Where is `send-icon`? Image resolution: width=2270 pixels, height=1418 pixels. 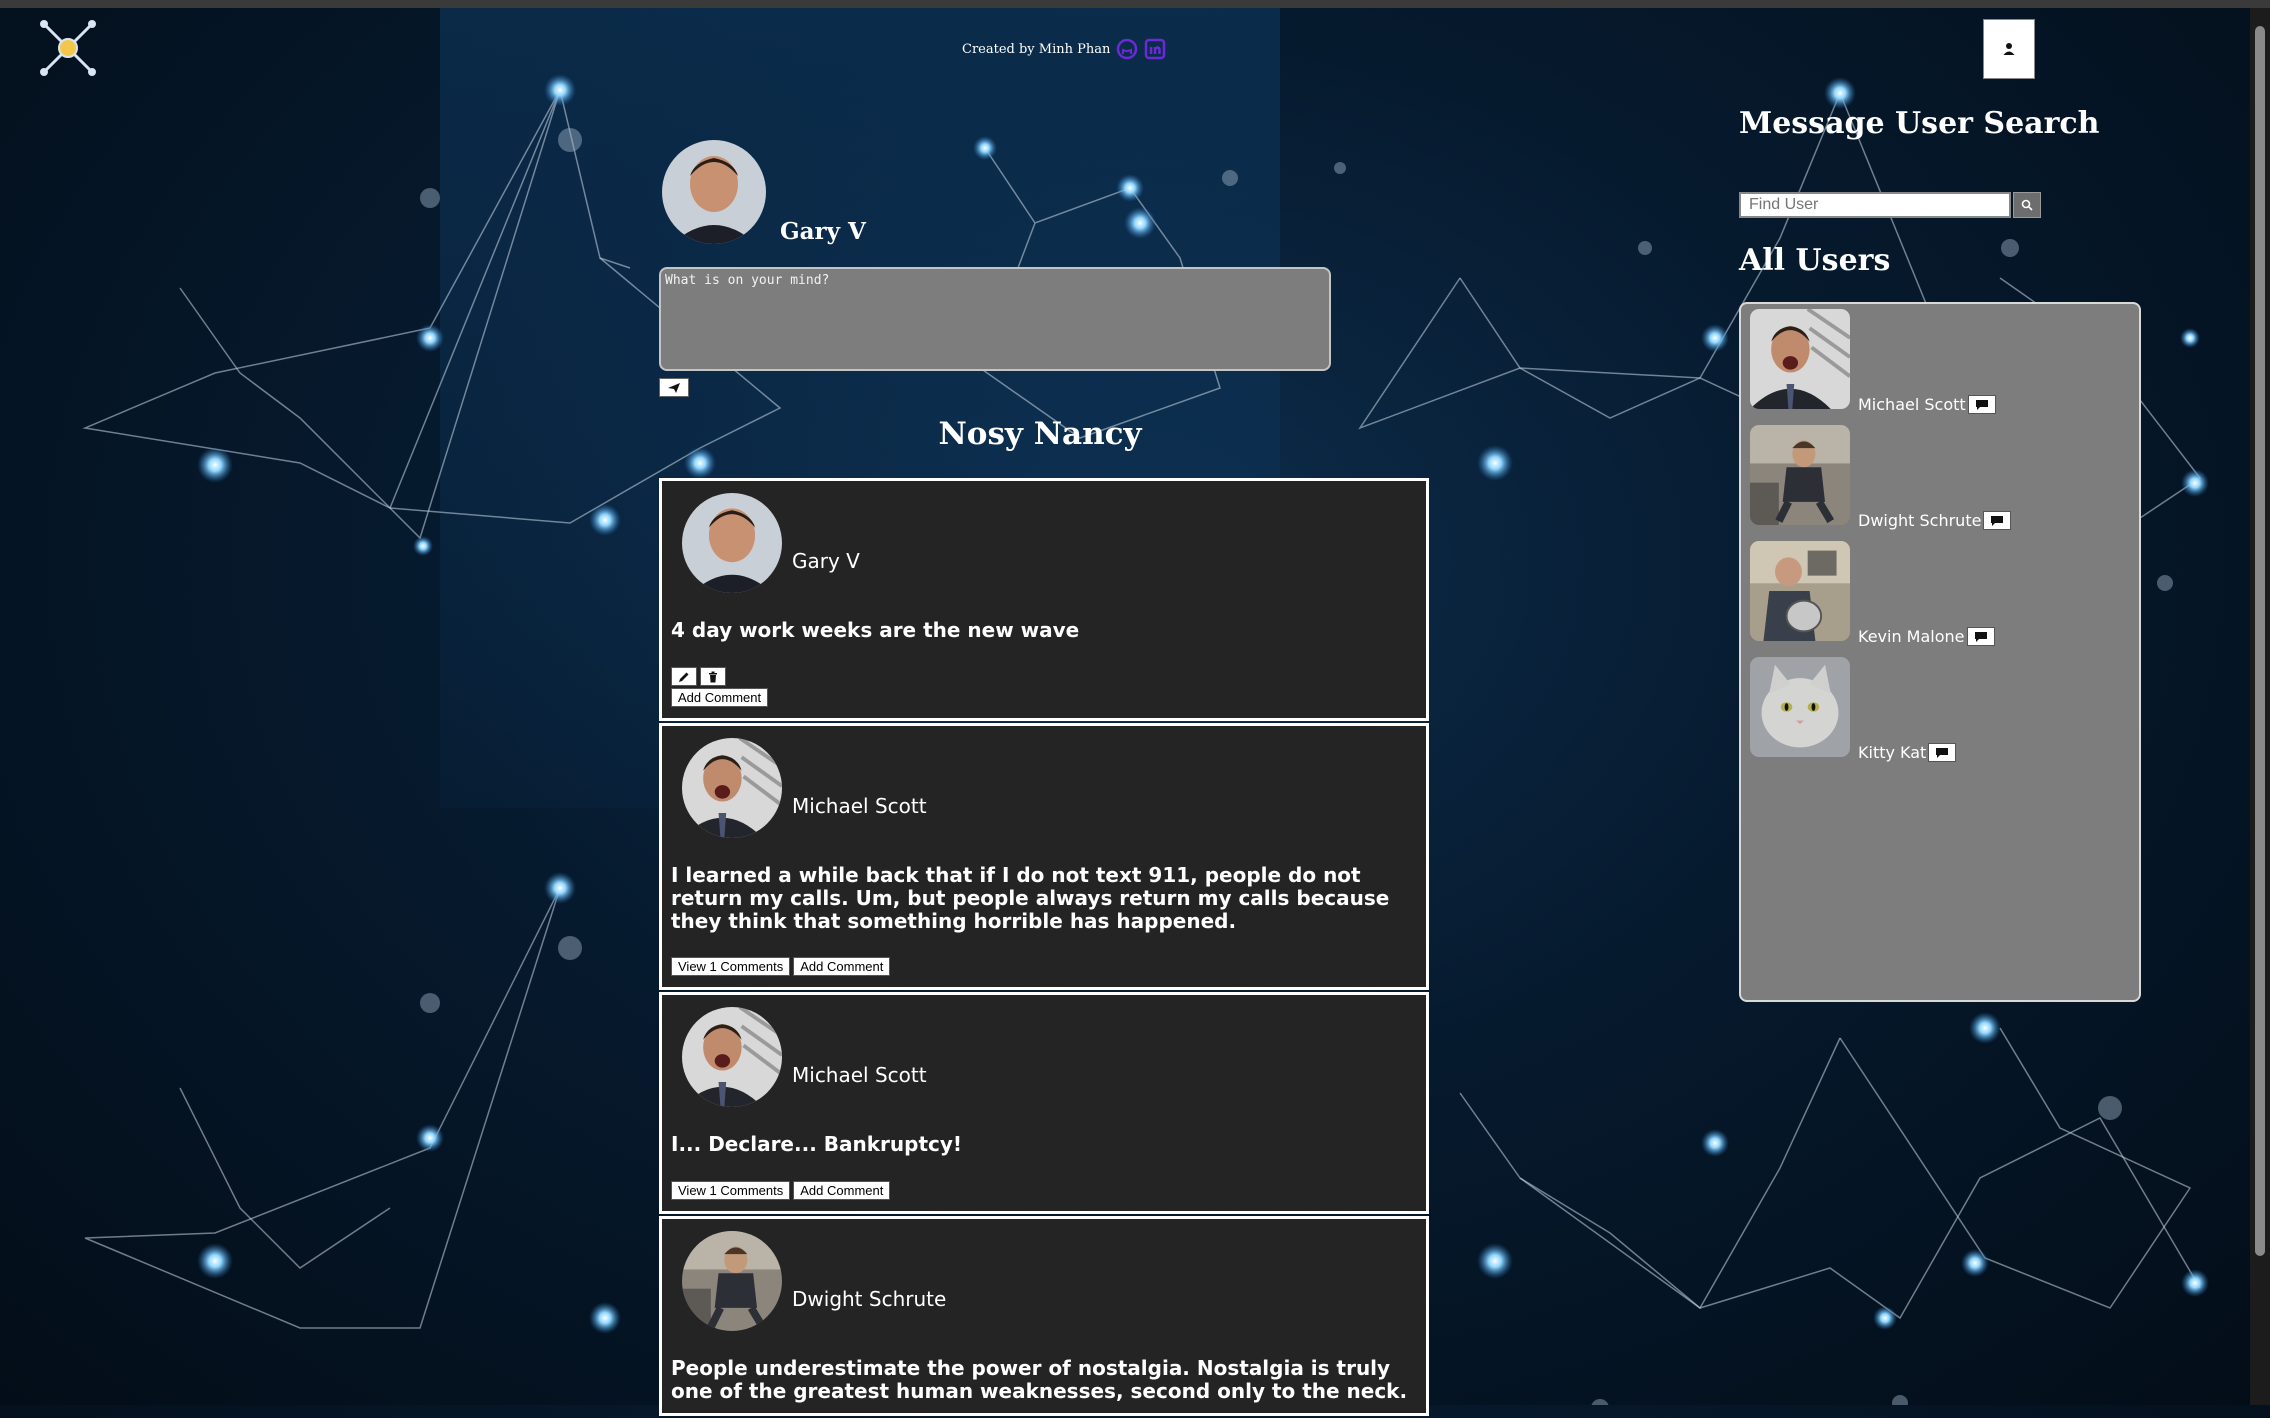
send-icon is located at coordinates (674, 387).